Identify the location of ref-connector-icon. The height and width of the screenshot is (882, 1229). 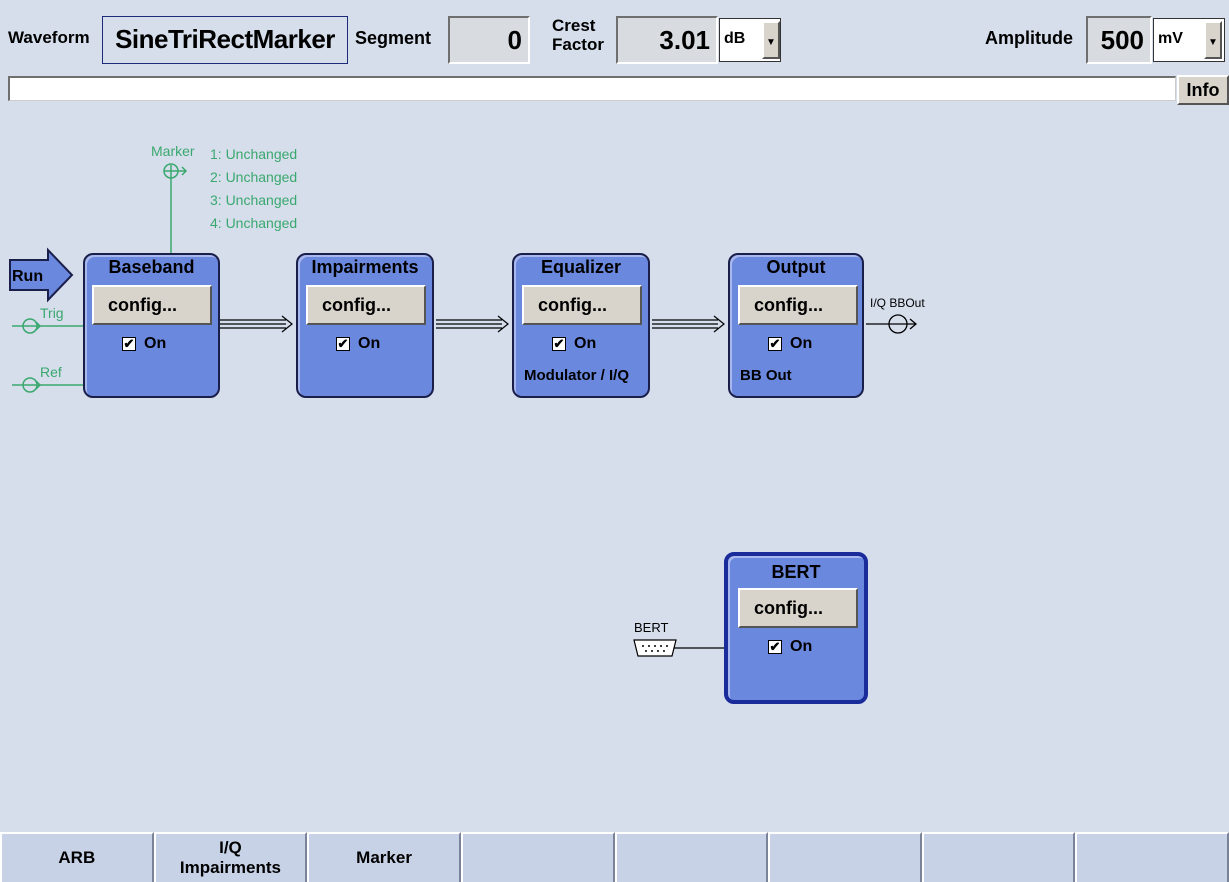
(48, 385).